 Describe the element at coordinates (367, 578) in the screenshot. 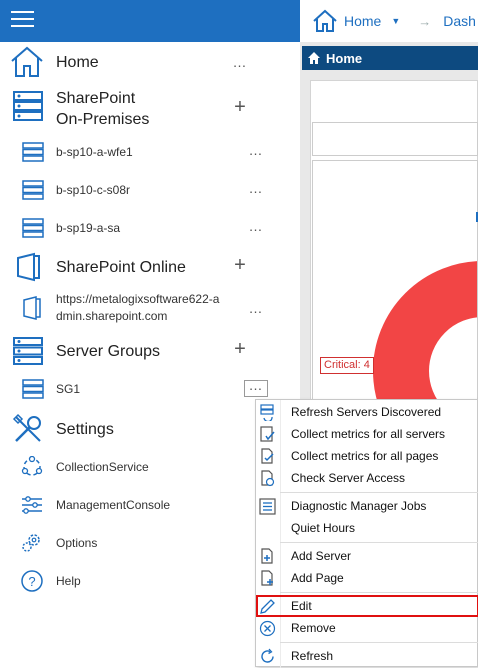

I see `menu-item-add-page: Add Page` at that location.